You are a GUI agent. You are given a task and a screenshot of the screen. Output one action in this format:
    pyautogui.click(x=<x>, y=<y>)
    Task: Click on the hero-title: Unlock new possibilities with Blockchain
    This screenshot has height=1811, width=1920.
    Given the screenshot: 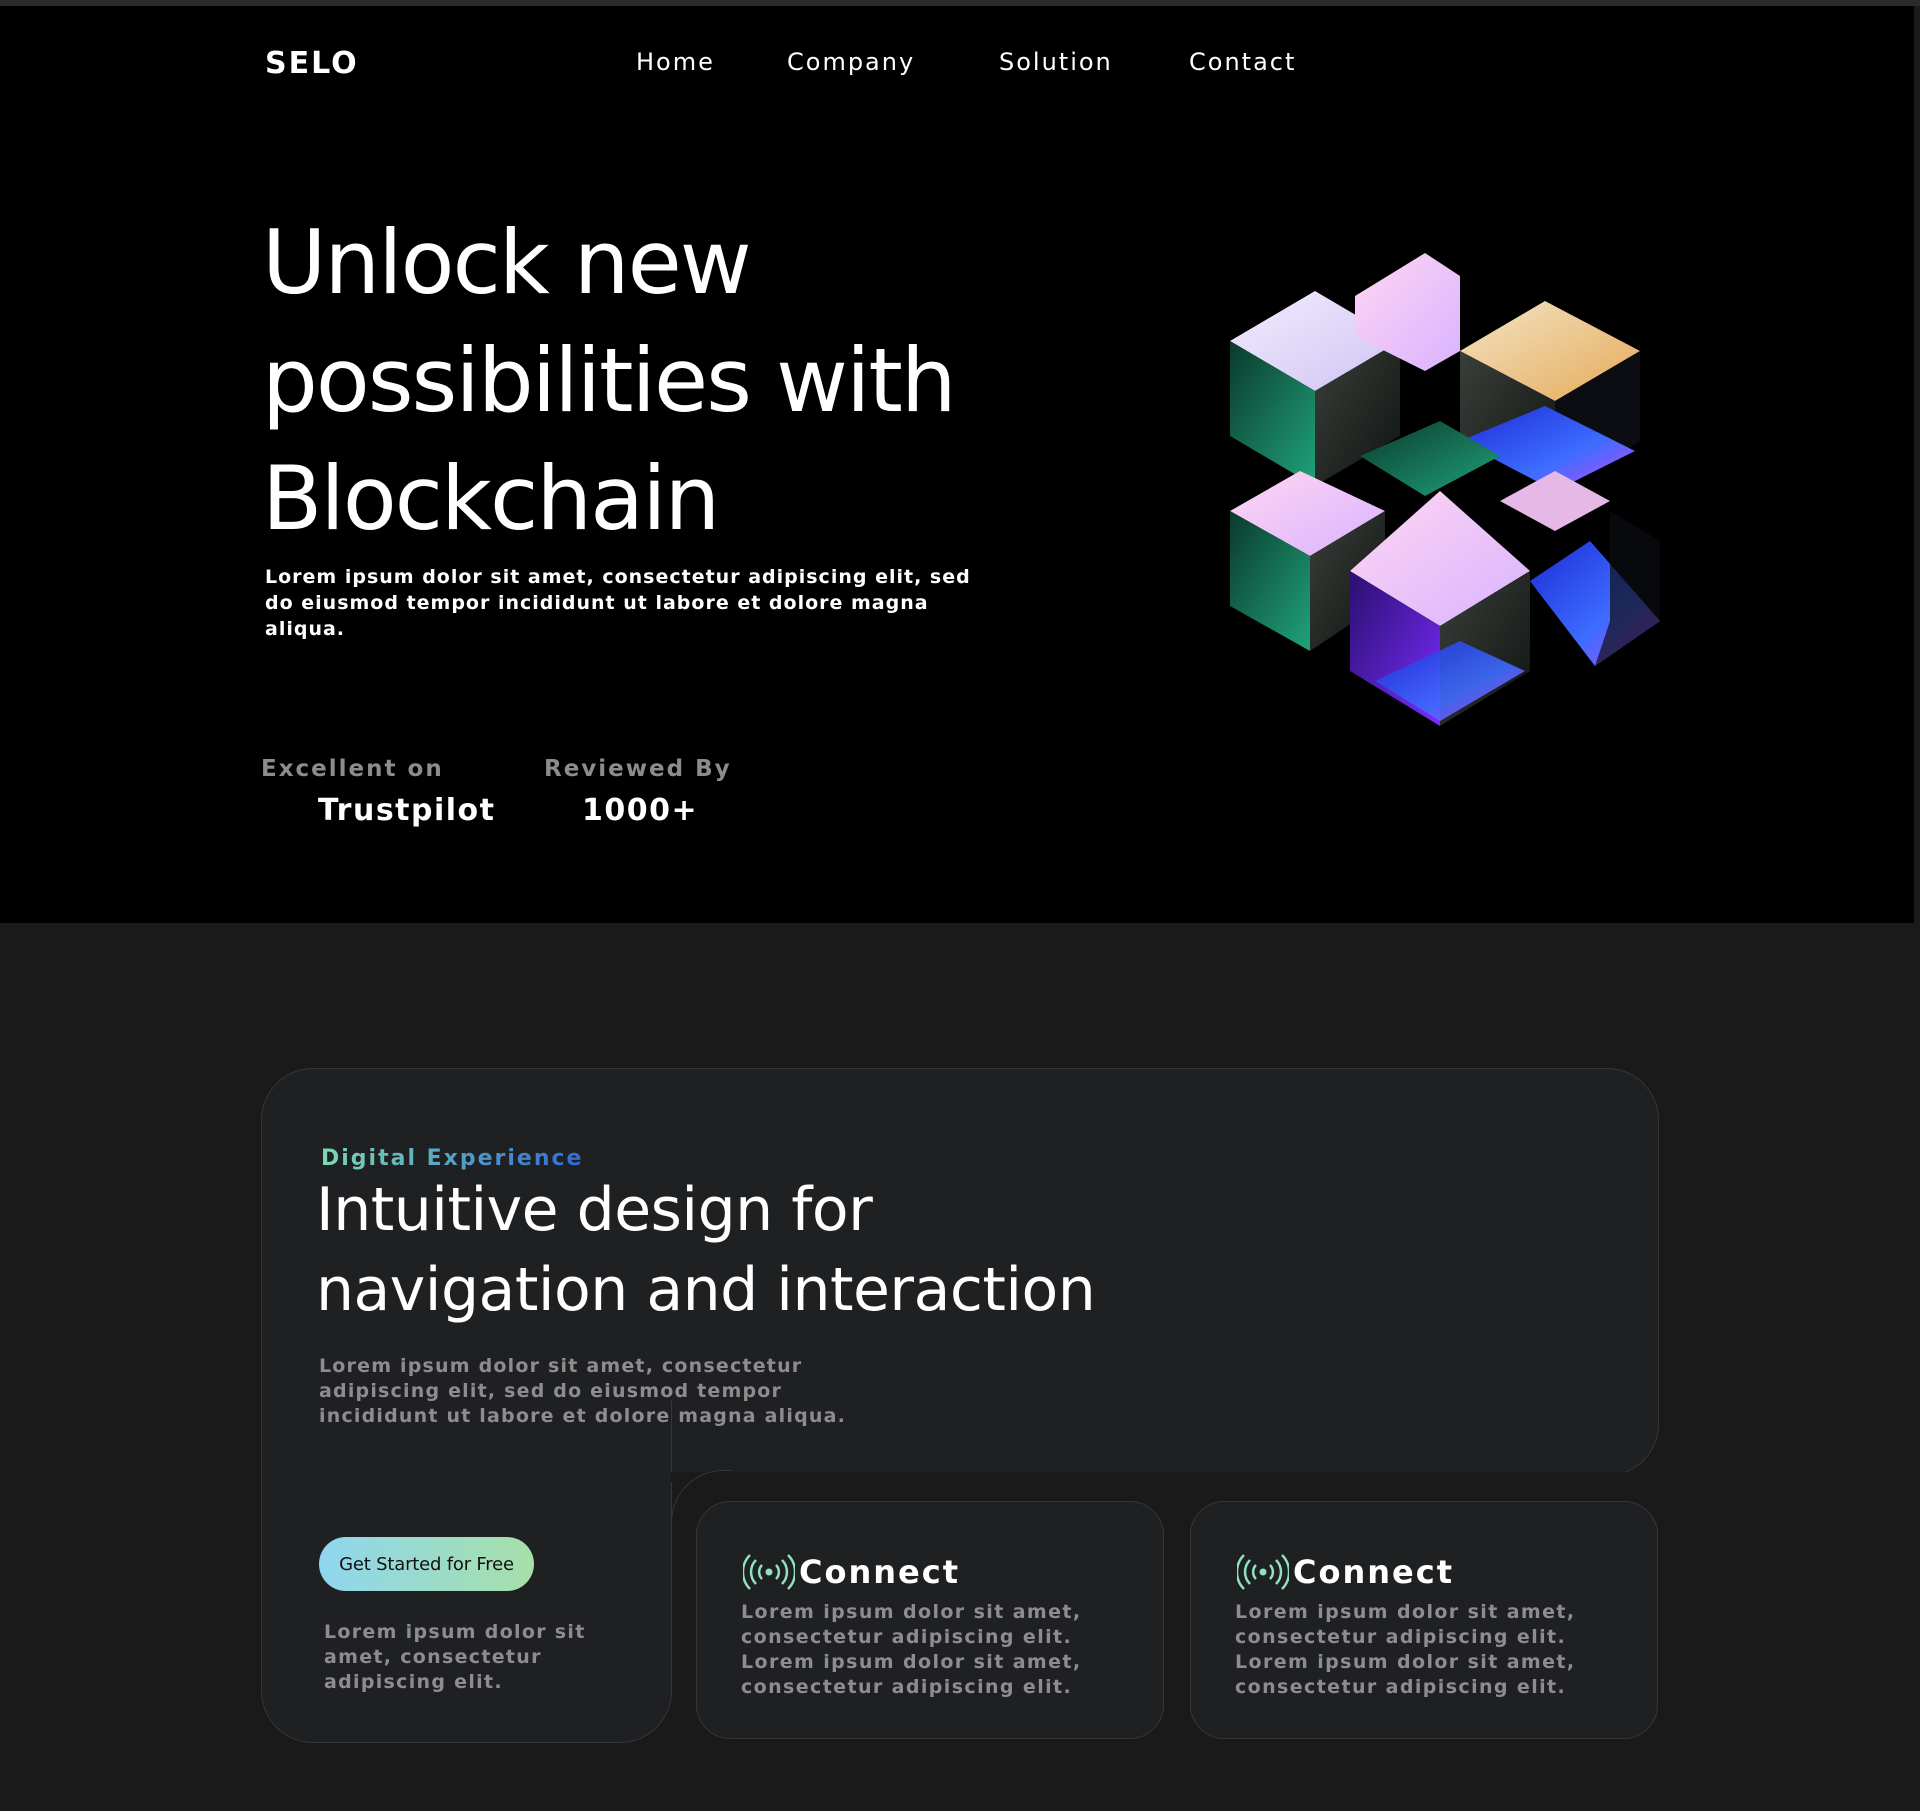 What is the action you would take?
    pyautogui.click(x=642, y=381)
    